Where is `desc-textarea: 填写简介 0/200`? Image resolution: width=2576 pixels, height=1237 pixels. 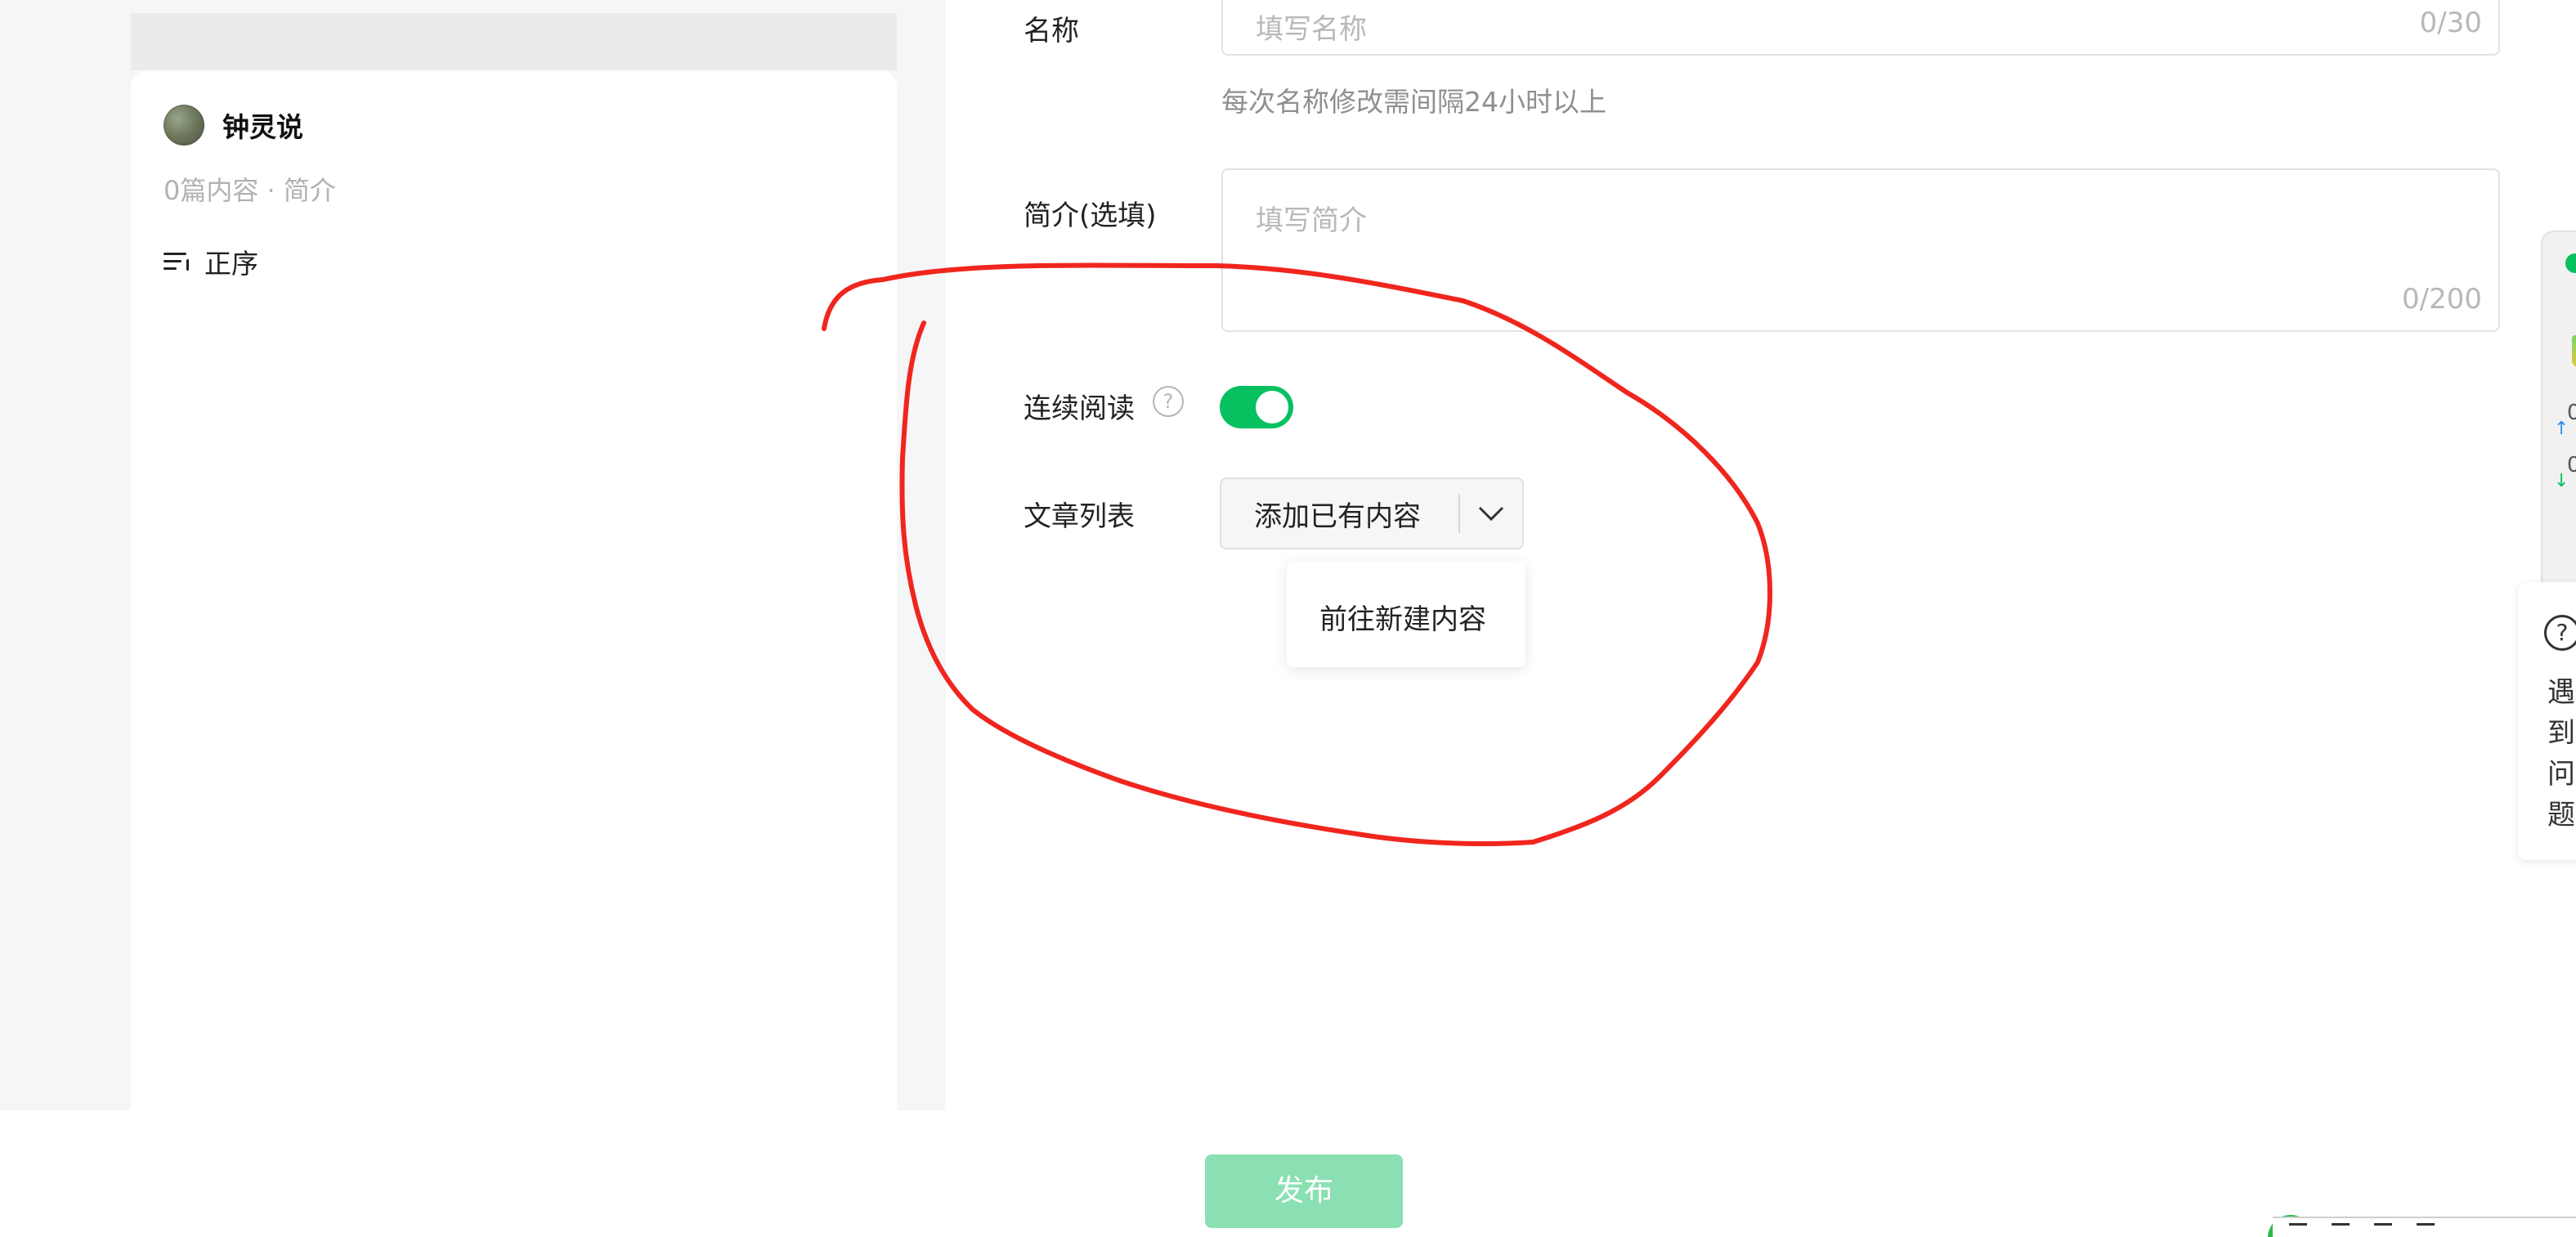
desc-textarea: 填写简介 0/200 is located at coordinates (1861, 250).